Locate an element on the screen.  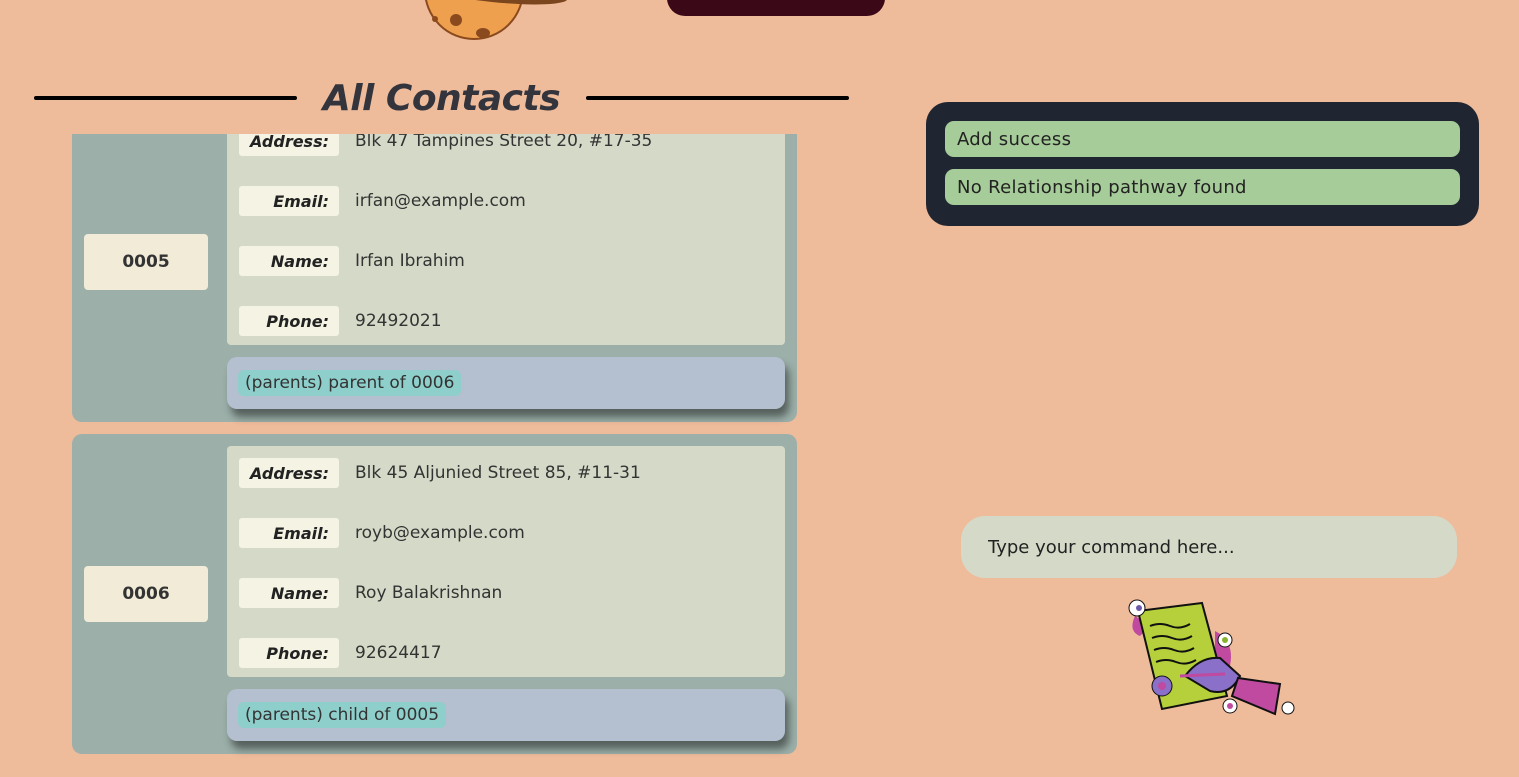
page-title: All Contacts is located at coordinates (441, 98).